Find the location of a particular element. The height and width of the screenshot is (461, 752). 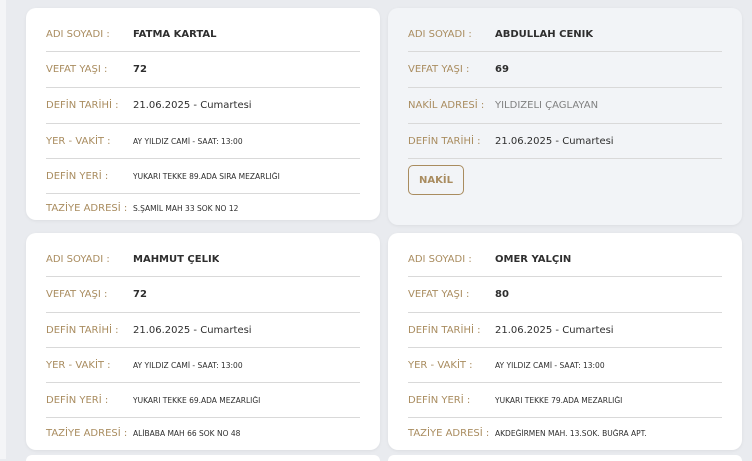

burial-place-value: YUKARI TEKKE 69.ADA MEZARLIĞI is located at coordinates (197, 400).